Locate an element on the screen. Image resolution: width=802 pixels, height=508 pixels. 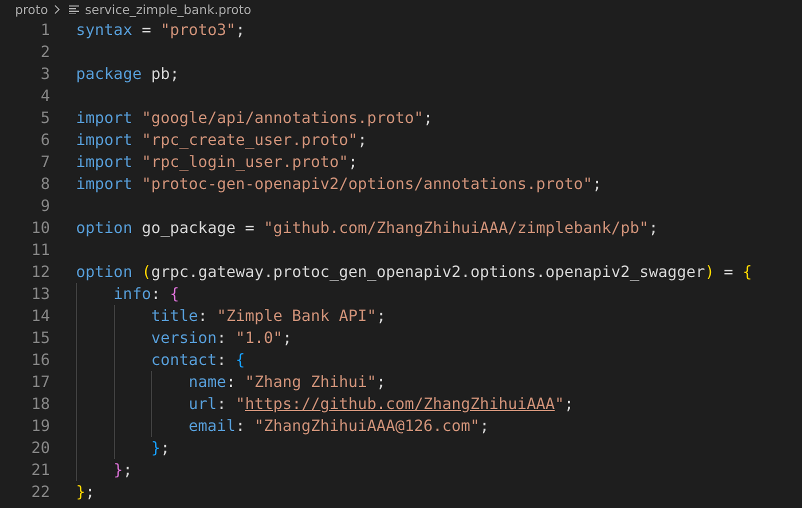
code-line: import "google/api/annotations.proto"; is located at coordinates (254, 118).